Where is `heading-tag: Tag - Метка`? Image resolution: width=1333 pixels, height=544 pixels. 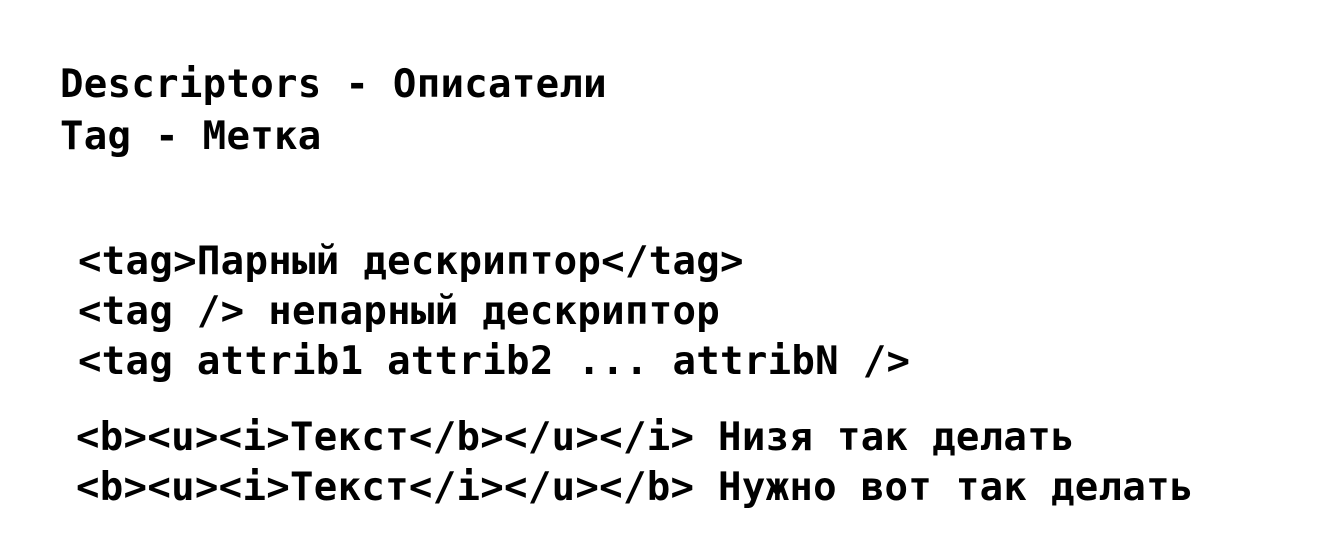 heading-tag: Tag - Метка is located at coordinates (191, 136).